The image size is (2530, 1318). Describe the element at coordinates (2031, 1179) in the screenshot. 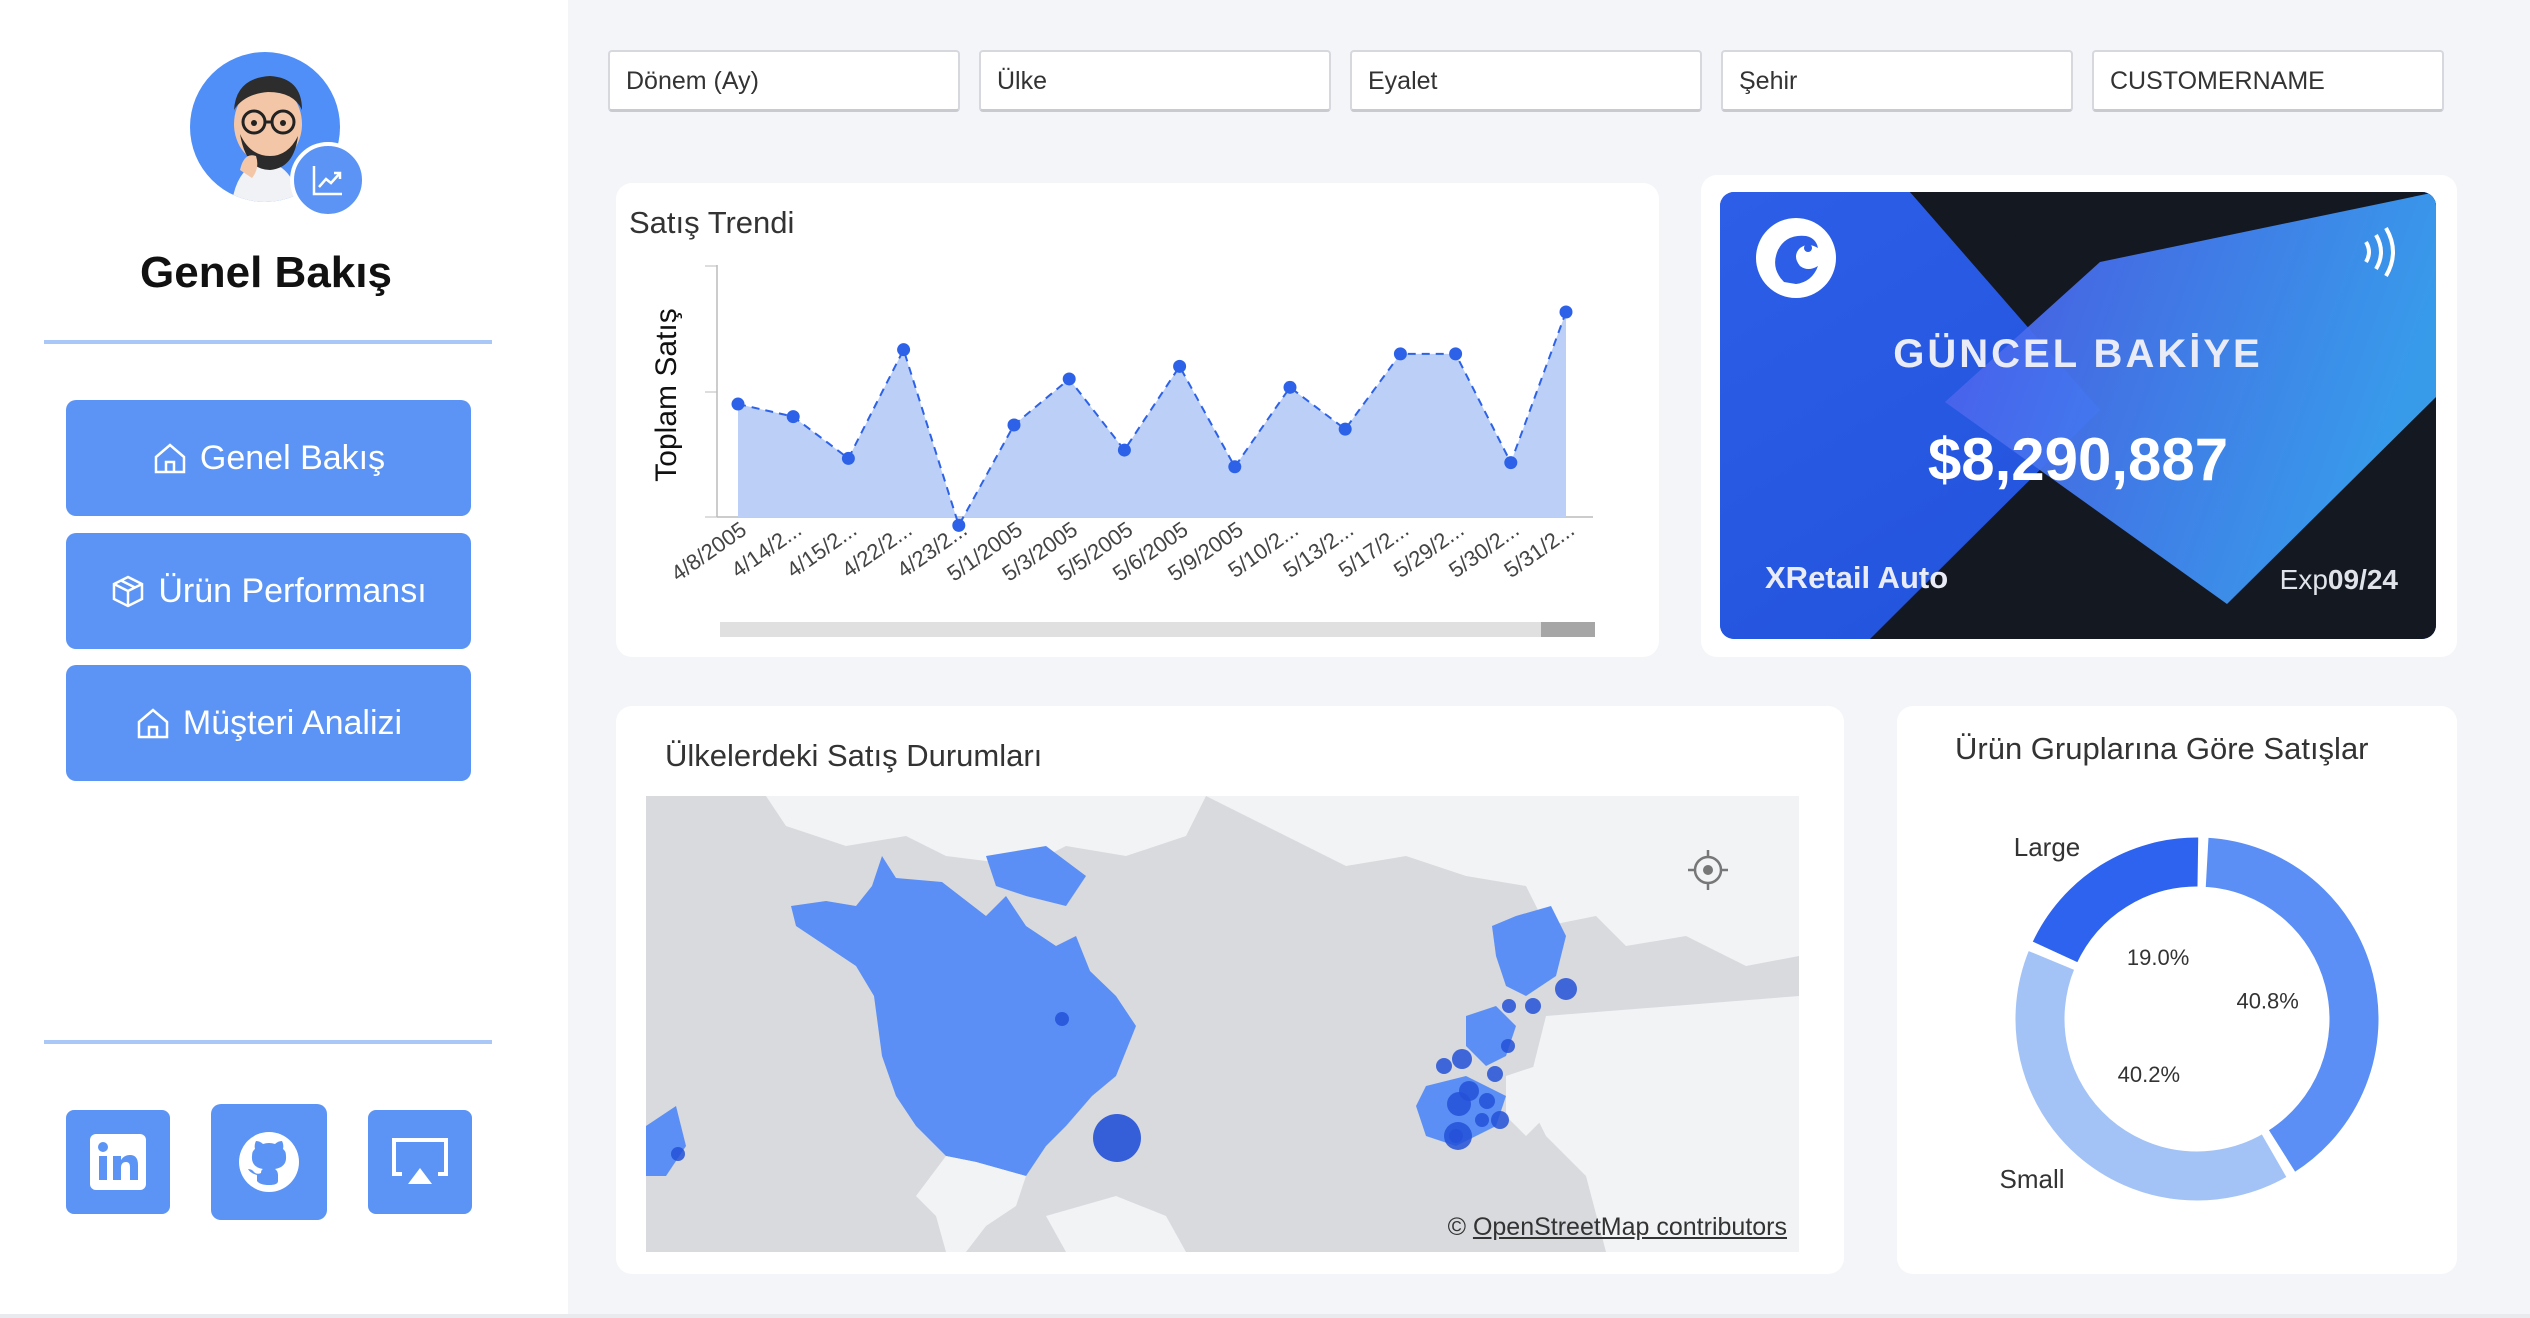

I see `category-label: Small` at that location.